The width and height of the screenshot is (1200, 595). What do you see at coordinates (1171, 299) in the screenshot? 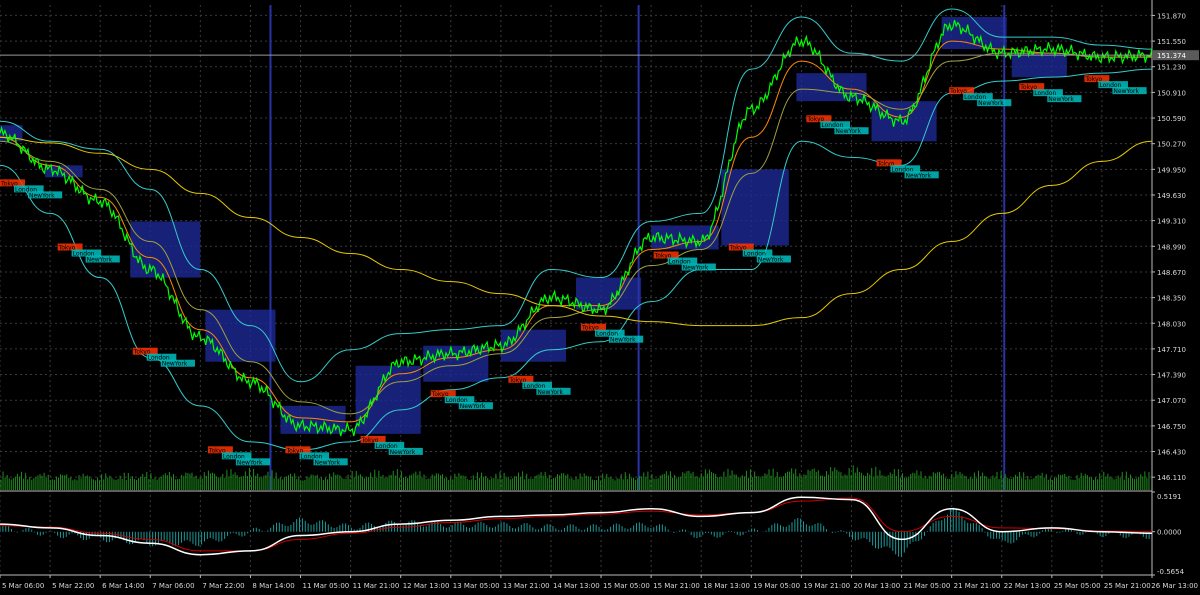
I see `y-tick-label: 148.350` at bounding box center [1171, 299].